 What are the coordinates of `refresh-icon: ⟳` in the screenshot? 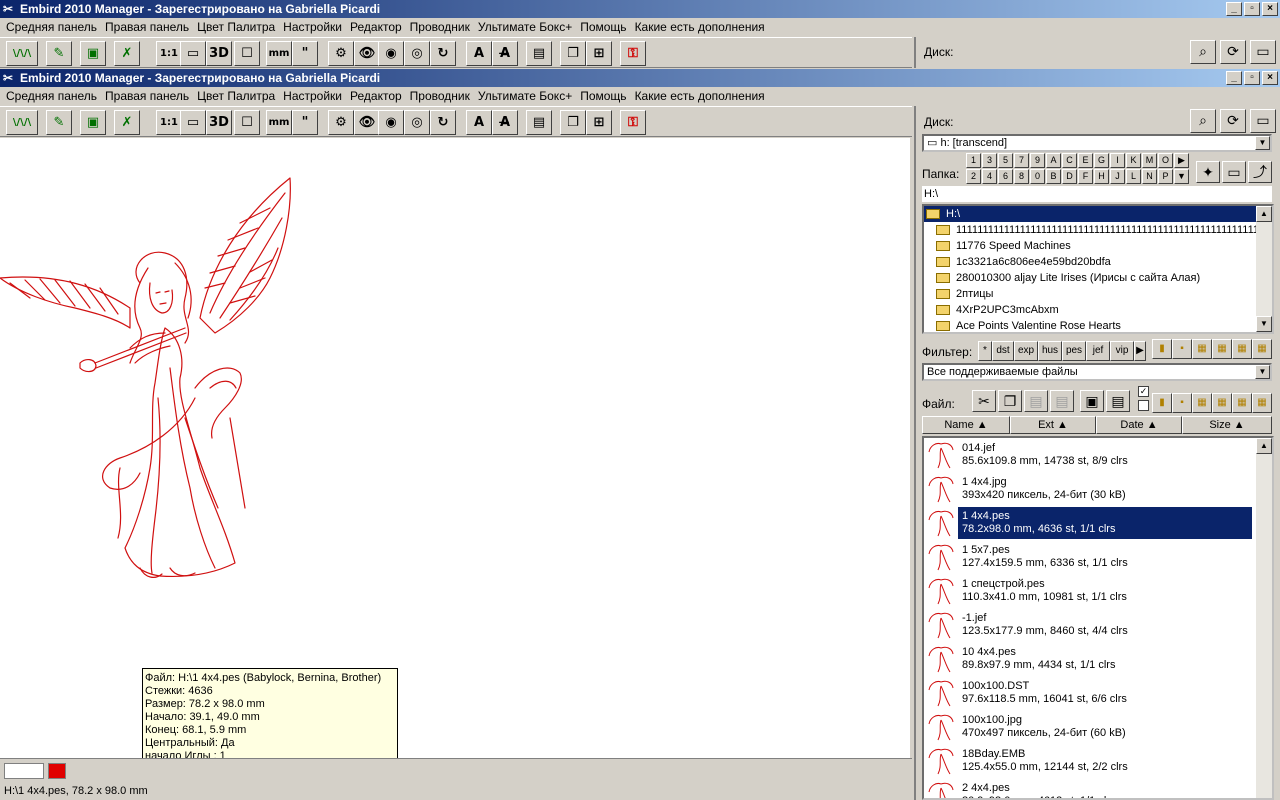 It's located at (1233, 121).